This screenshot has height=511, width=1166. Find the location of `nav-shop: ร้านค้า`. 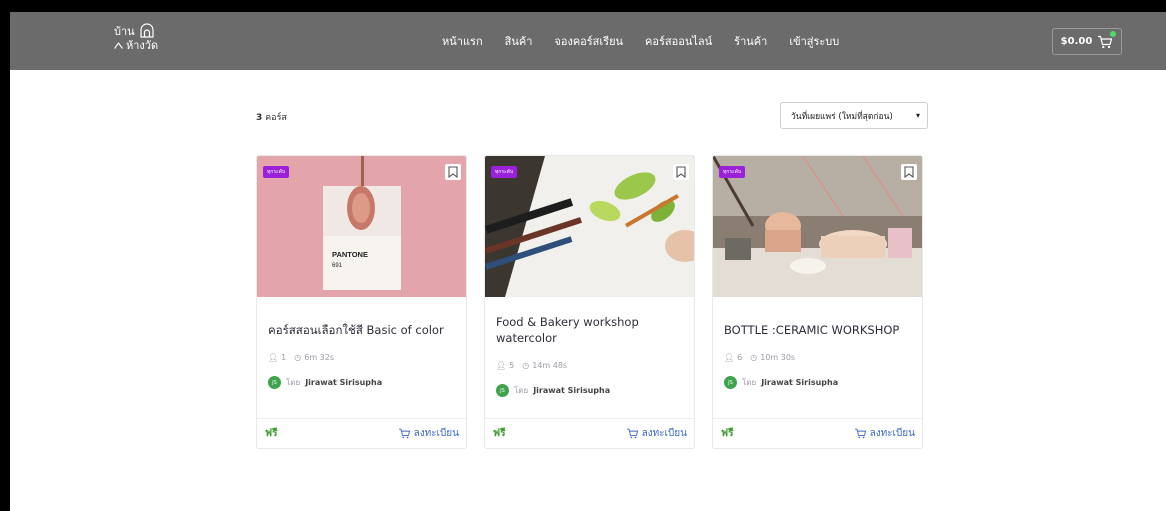

nav-shop: ร้านค้า is located at coordinates (750, 41).